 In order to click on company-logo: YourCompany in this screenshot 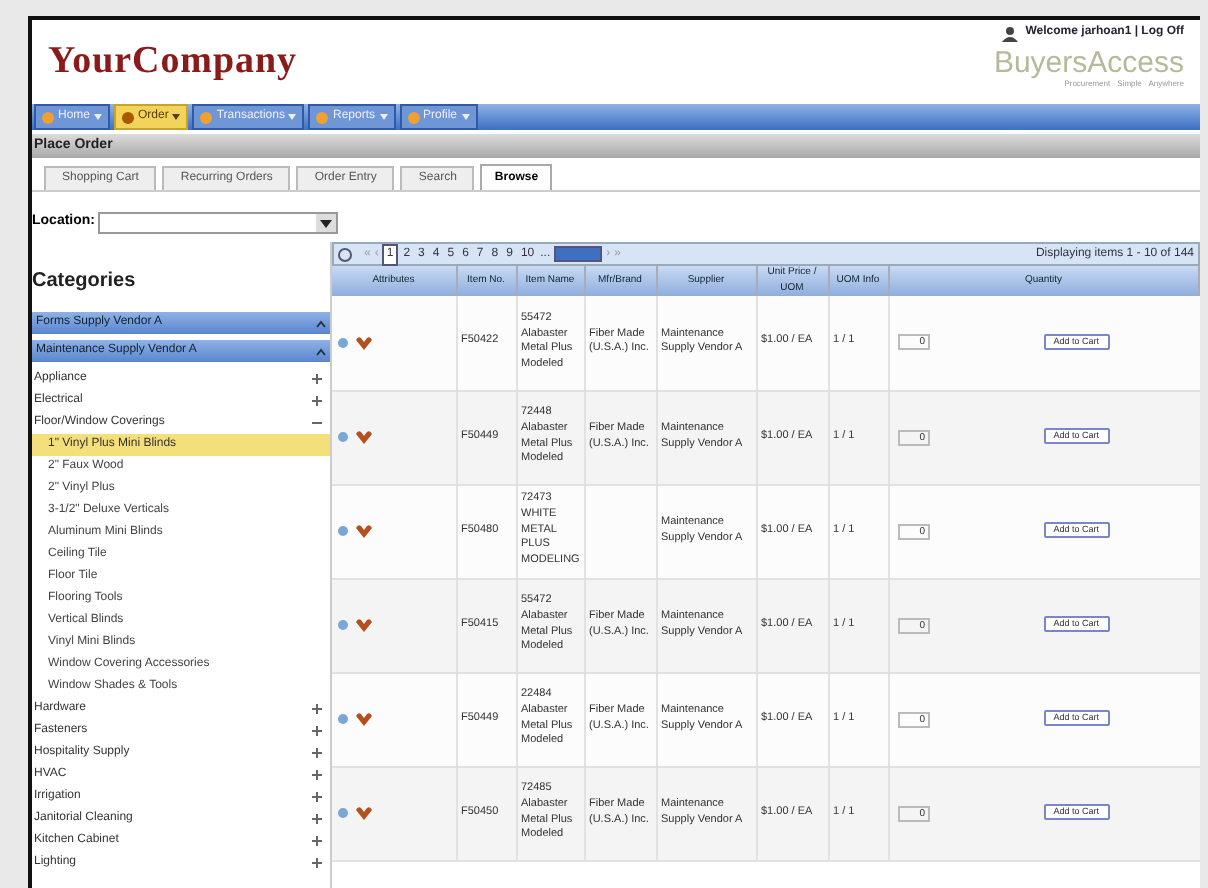, I will do `click(173, 61)`.